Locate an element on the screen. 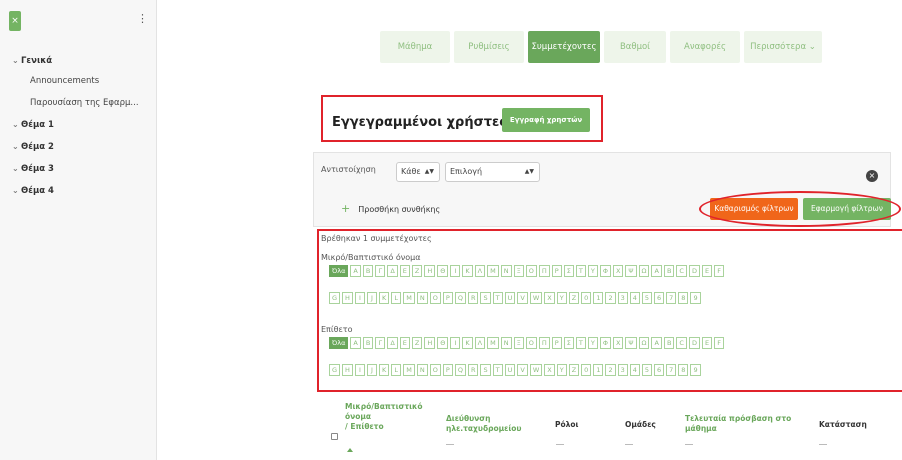  initial-letter: A is located at coordinates (656, 343).